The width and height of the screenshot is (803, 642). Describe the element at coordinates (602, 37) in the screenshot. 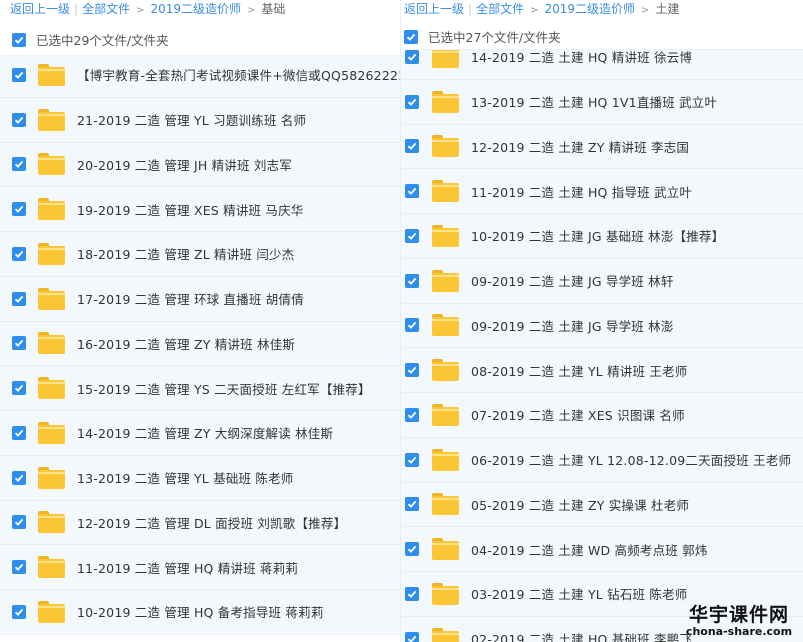

I see `selection-bar: 已选中27个文件/文件夹` at that location.